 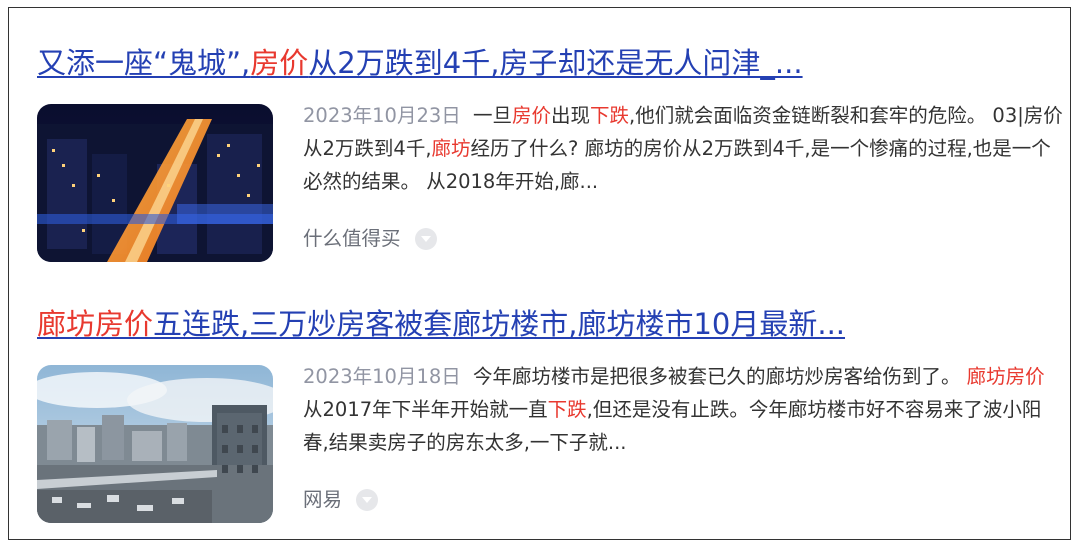 What do you see at coordinates (451, 148) in the screenshot?
I see `keyword-highlight: 廊坊` at bounding box center [451, 148].